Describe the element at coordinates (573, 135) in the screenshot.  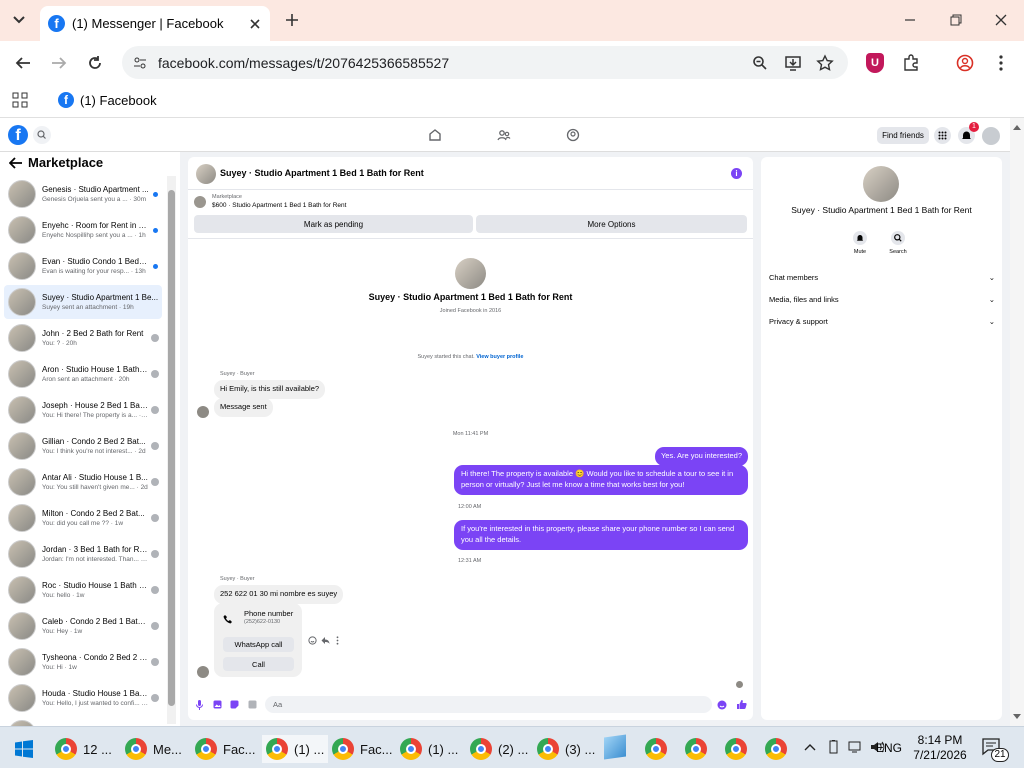
I see `groups-icon` at that location.